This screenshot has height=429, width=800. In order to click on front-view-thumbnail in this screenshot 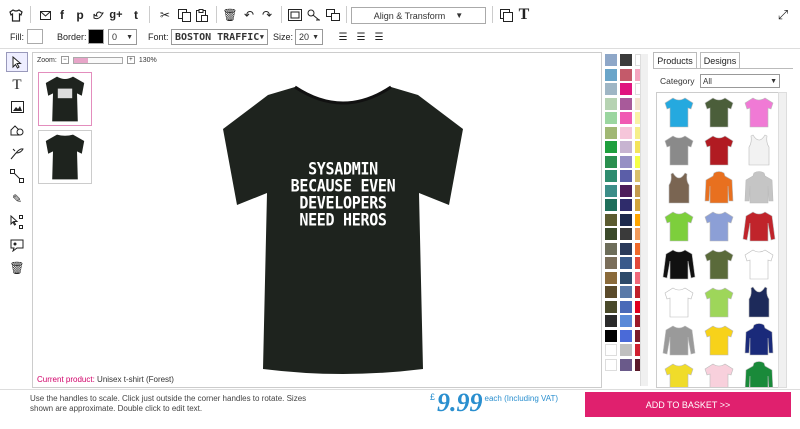, I will do `click(65, 99)`.